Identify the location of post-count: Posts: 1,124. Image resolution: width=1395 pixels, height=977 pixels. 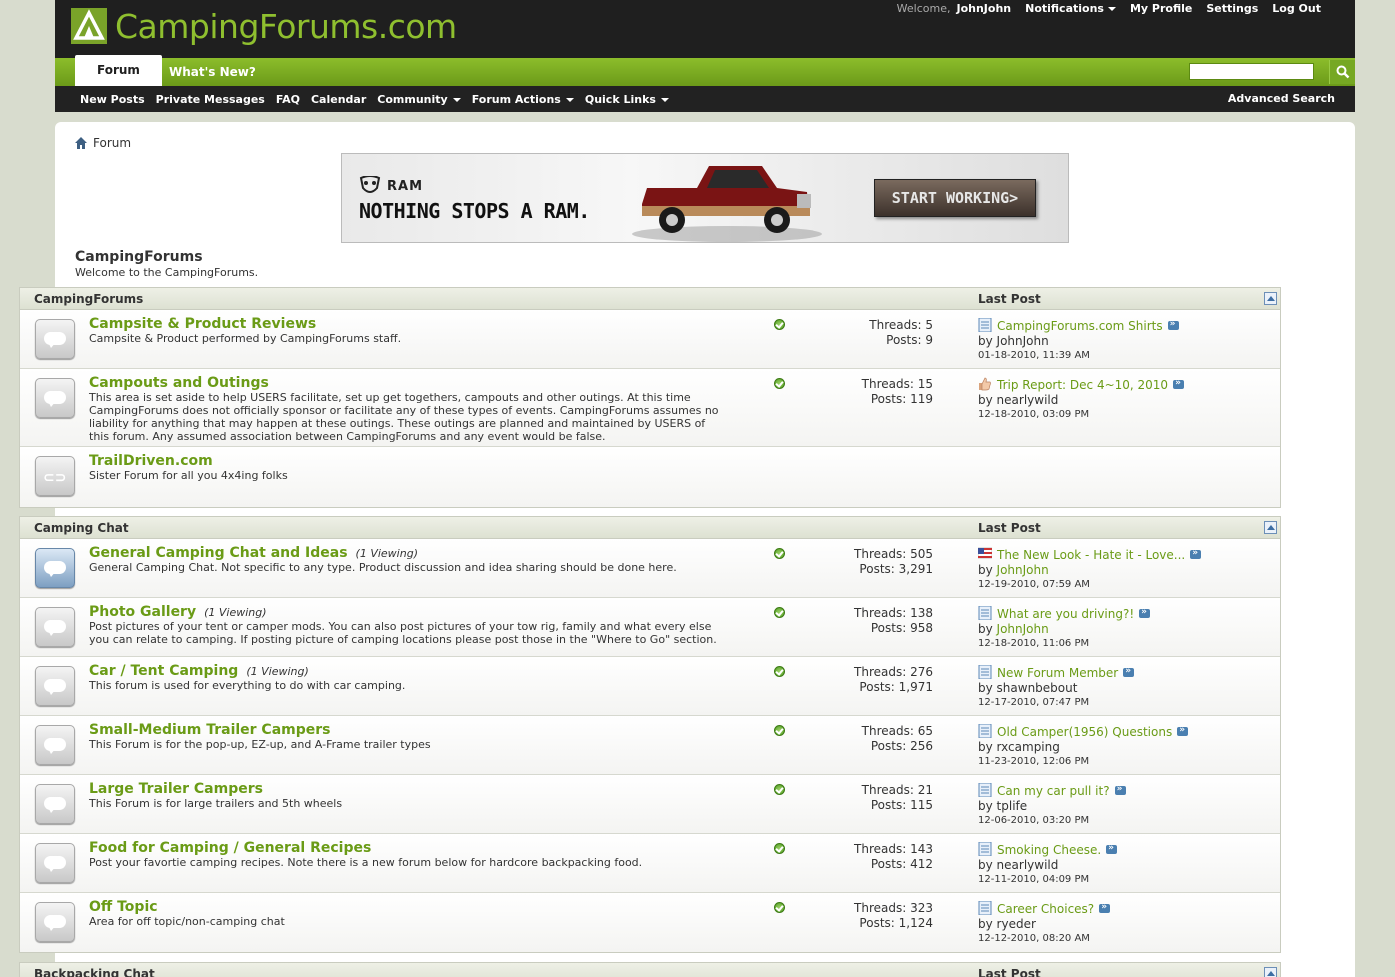
(896, 923).